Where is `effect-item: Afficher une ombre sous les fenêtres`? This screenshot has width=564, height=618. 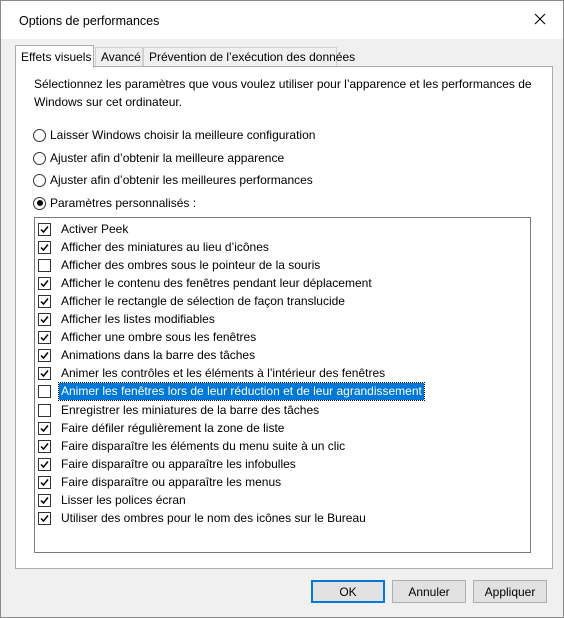
effect-item: Afficher une ombre sous les fenêtres is located at coordinates (148, 338).